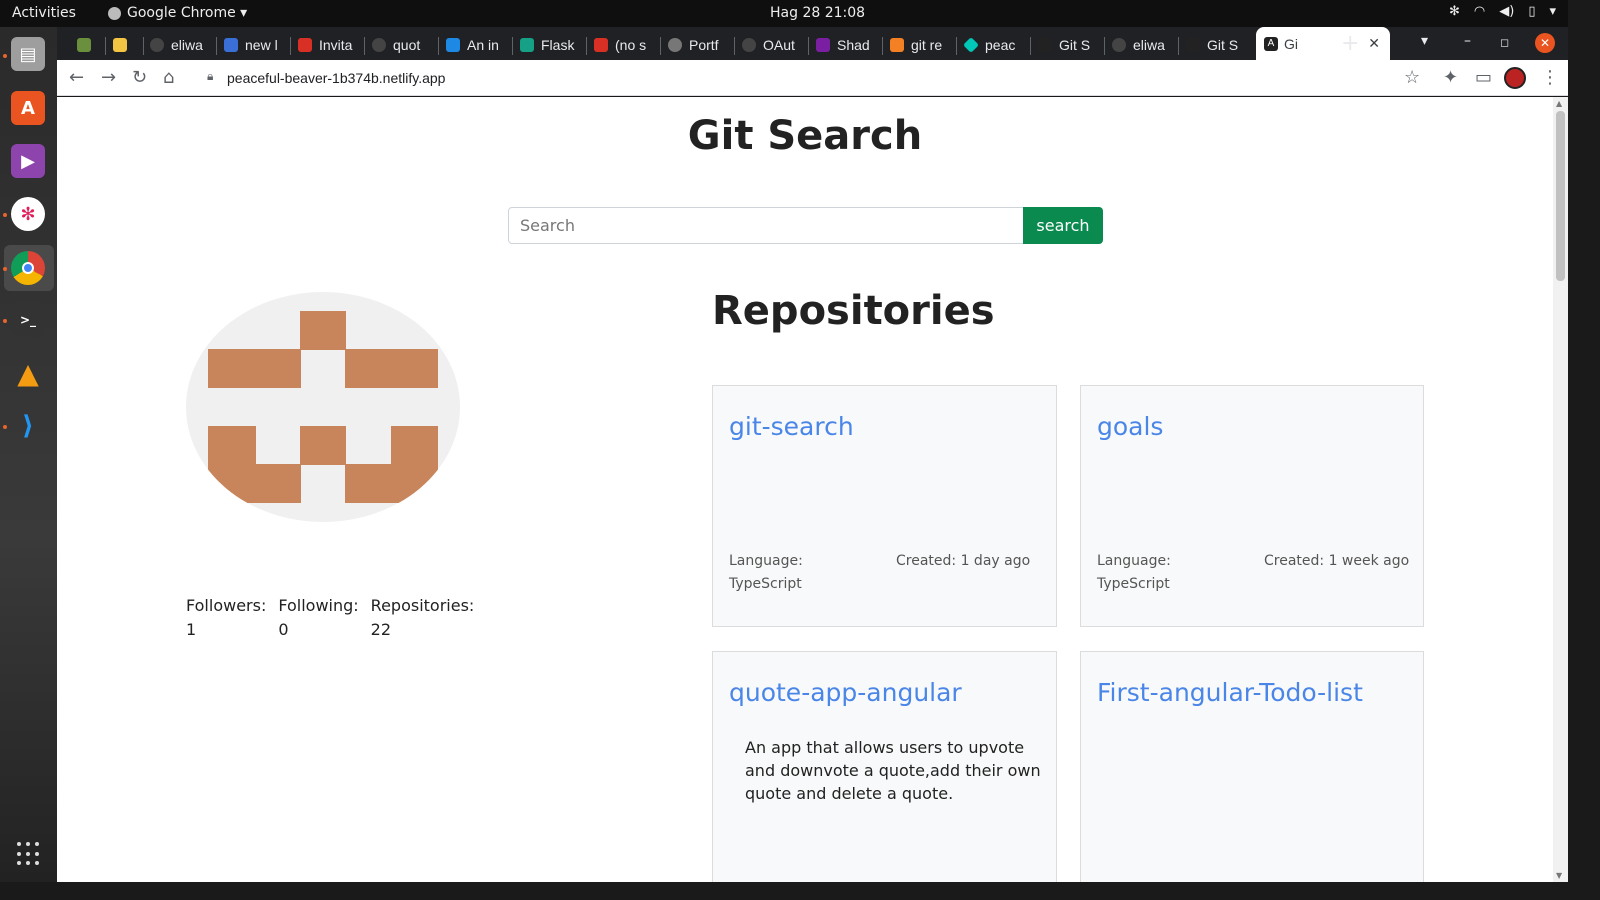 This screenshot has height=900, width=1600. Describe the element at coordinates (108, 77) in the screenshot. I see `forward-icon: →` at that location.